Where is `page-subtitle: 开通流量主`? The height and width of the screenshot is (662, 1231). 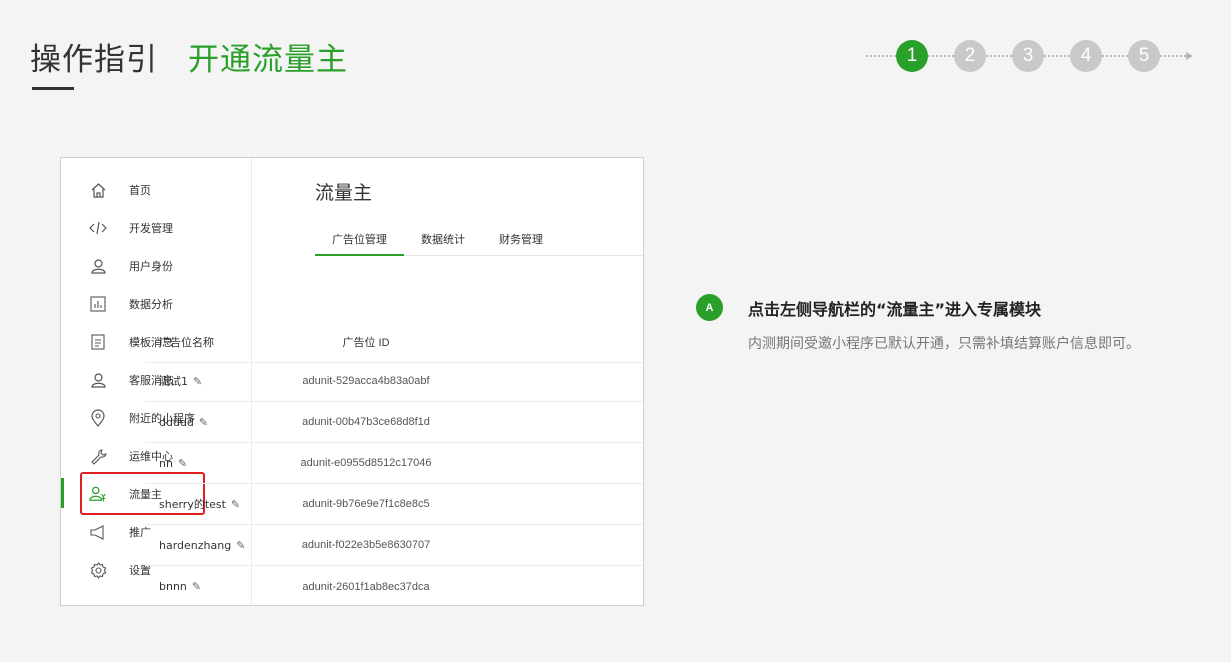 page-subtitle: 开通流量主 is located at coordinates (268, 60).